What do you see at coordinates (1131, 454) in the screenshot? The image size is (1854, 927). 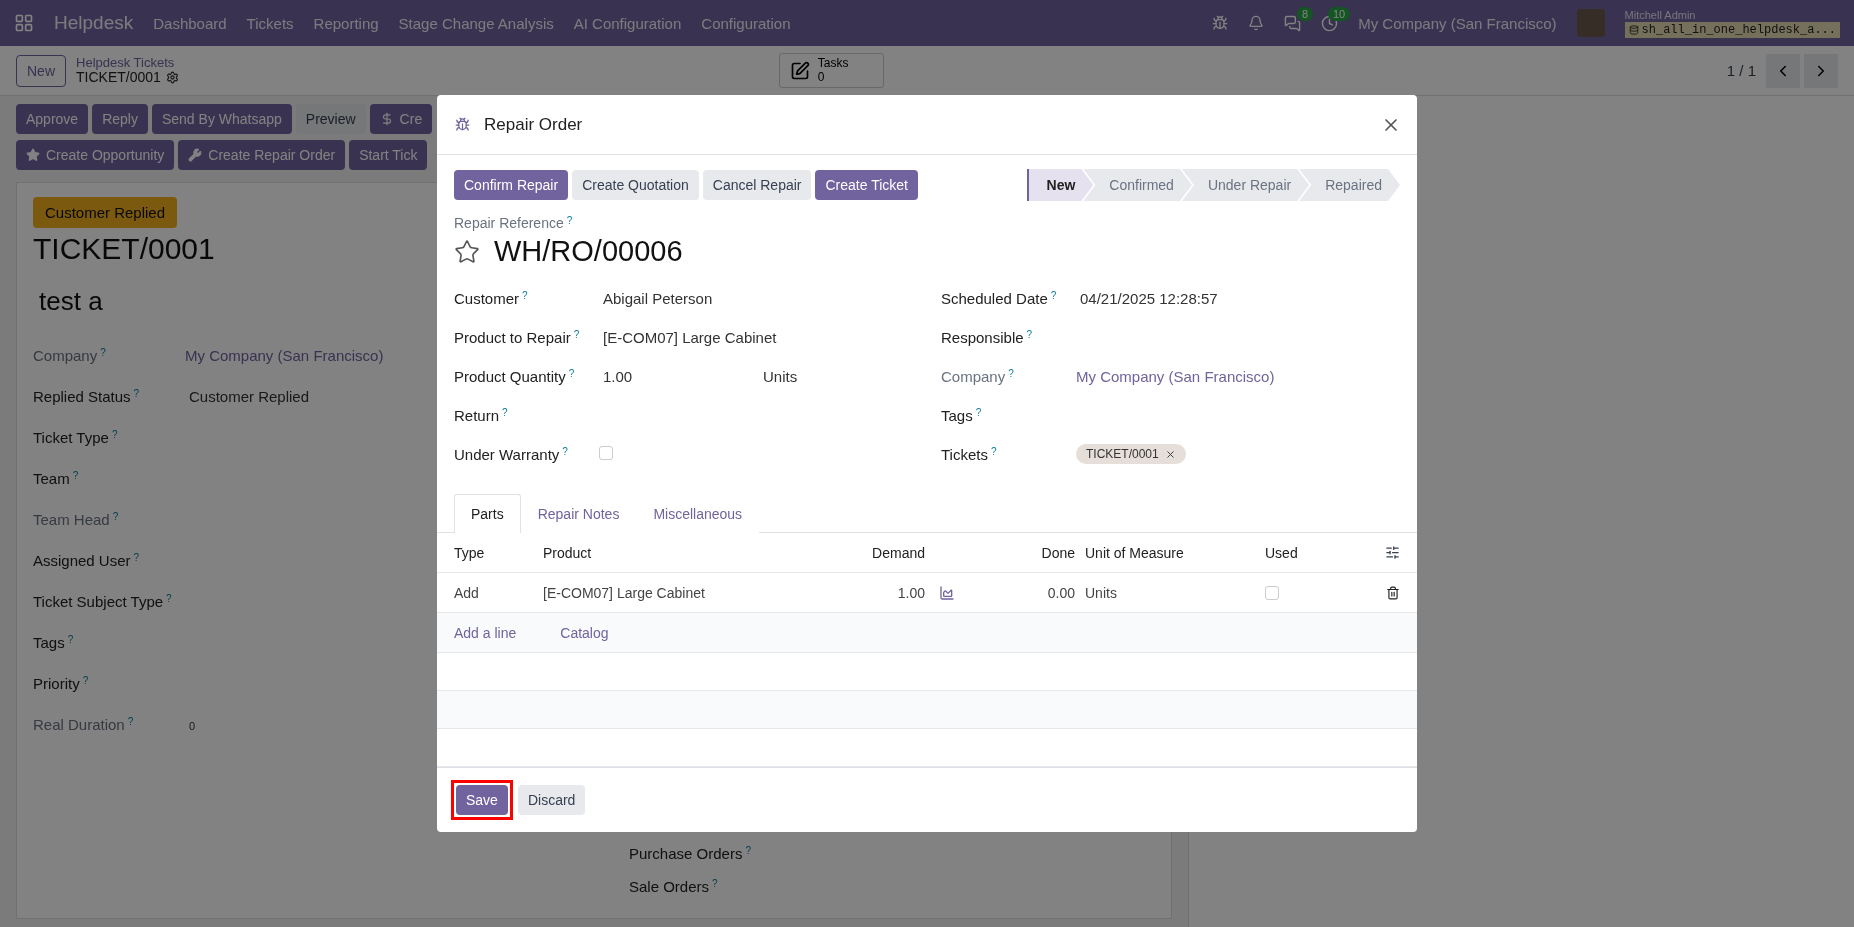 I see `ticket-tag: TICKET/0001` at bounding box center [1131, 454].